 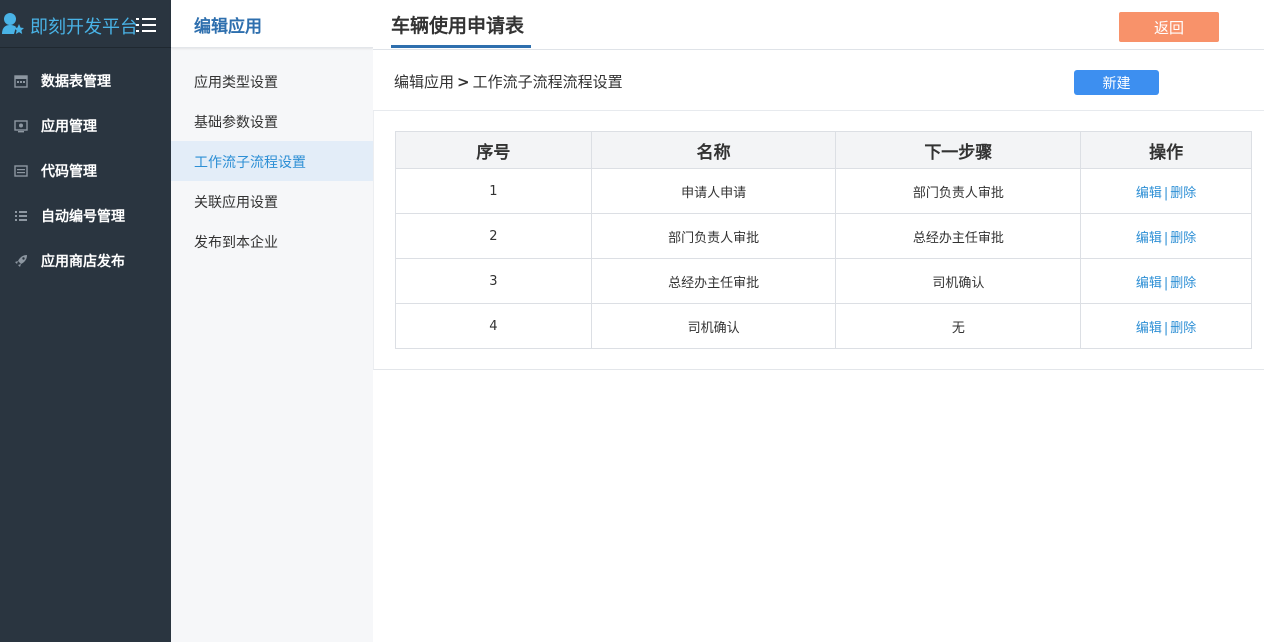 I want to click on subnav-item-related-apps: 关联应用设置, so click(x=272, y=201).